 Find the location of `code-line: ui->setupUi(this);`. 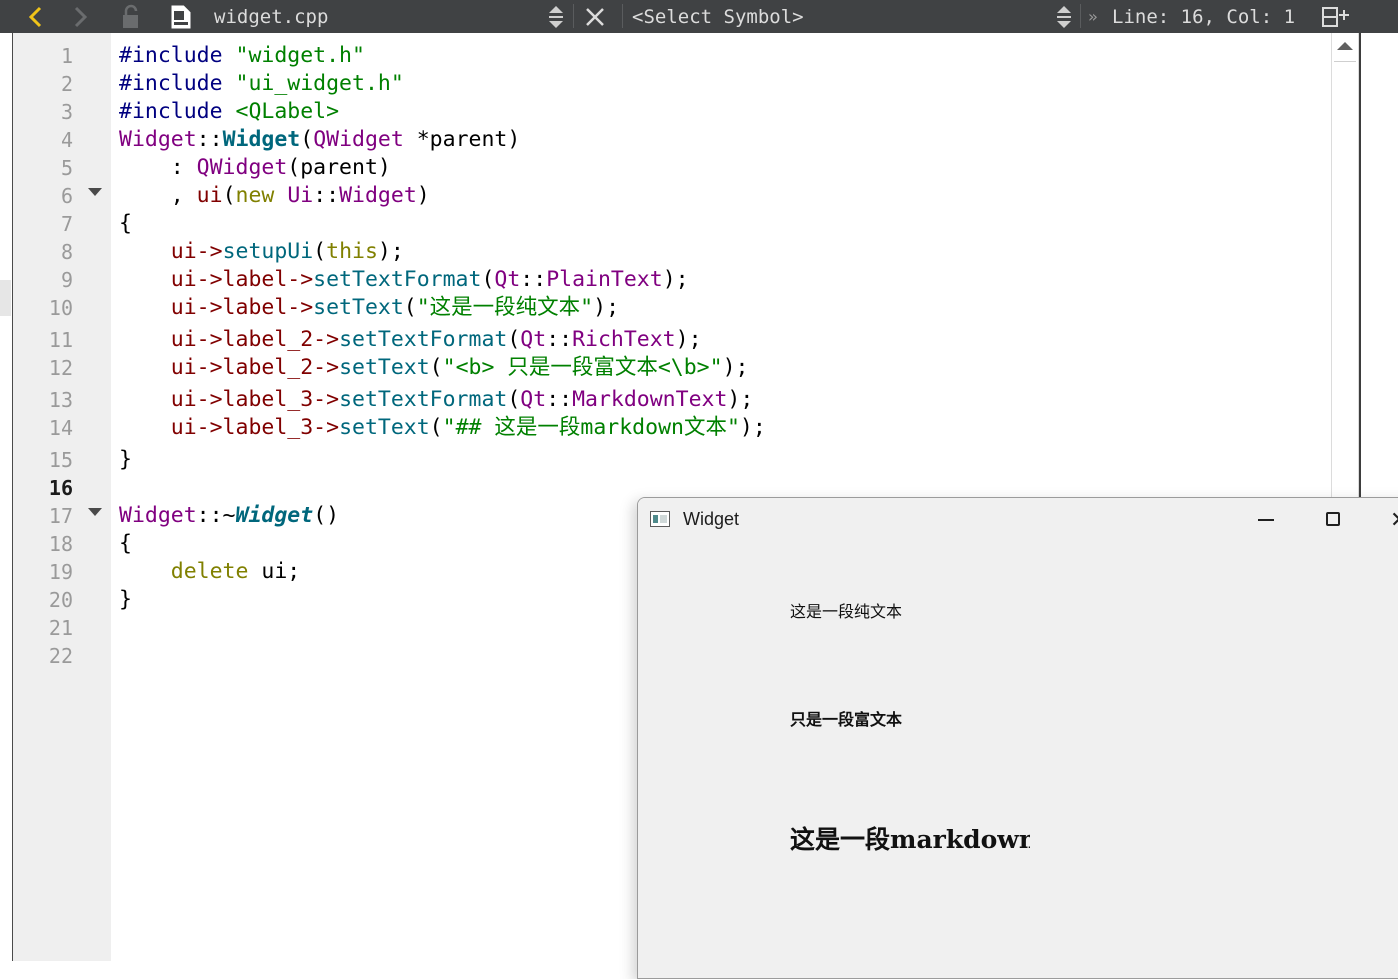

code-line: ui->setupUi(this); is located at coordinates (261, 252).